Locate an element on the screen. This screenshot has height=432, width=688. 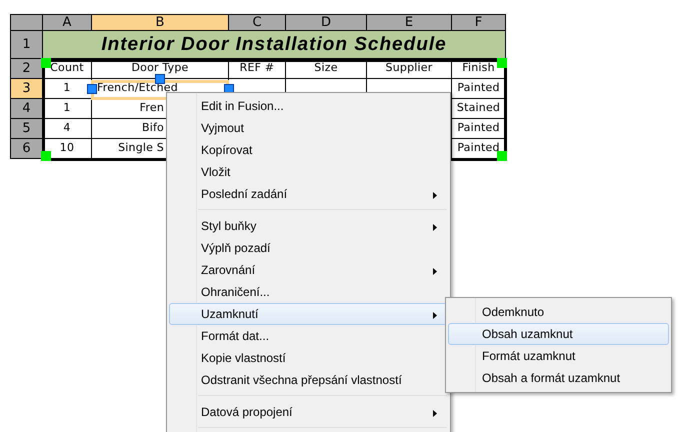
menu-item: Vložit is located at coordinates (308, 172).